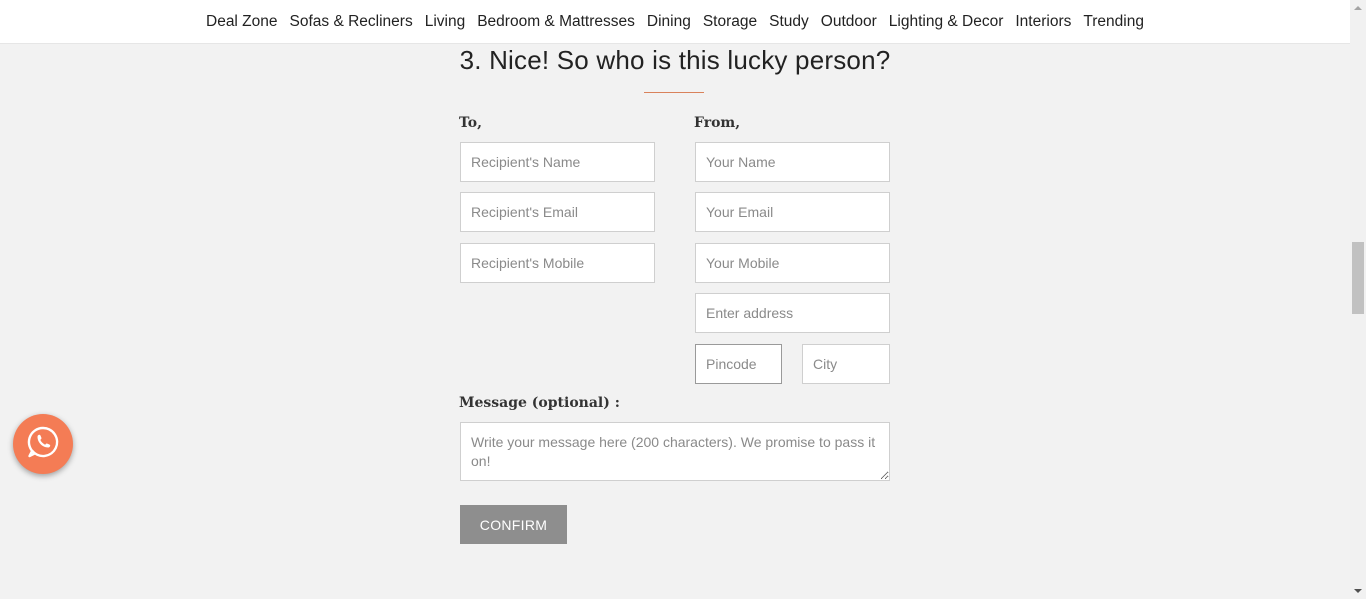 The image size is (1366, 599). I want to click on nav-item-interiors: Interiors, so click(1043, 22).